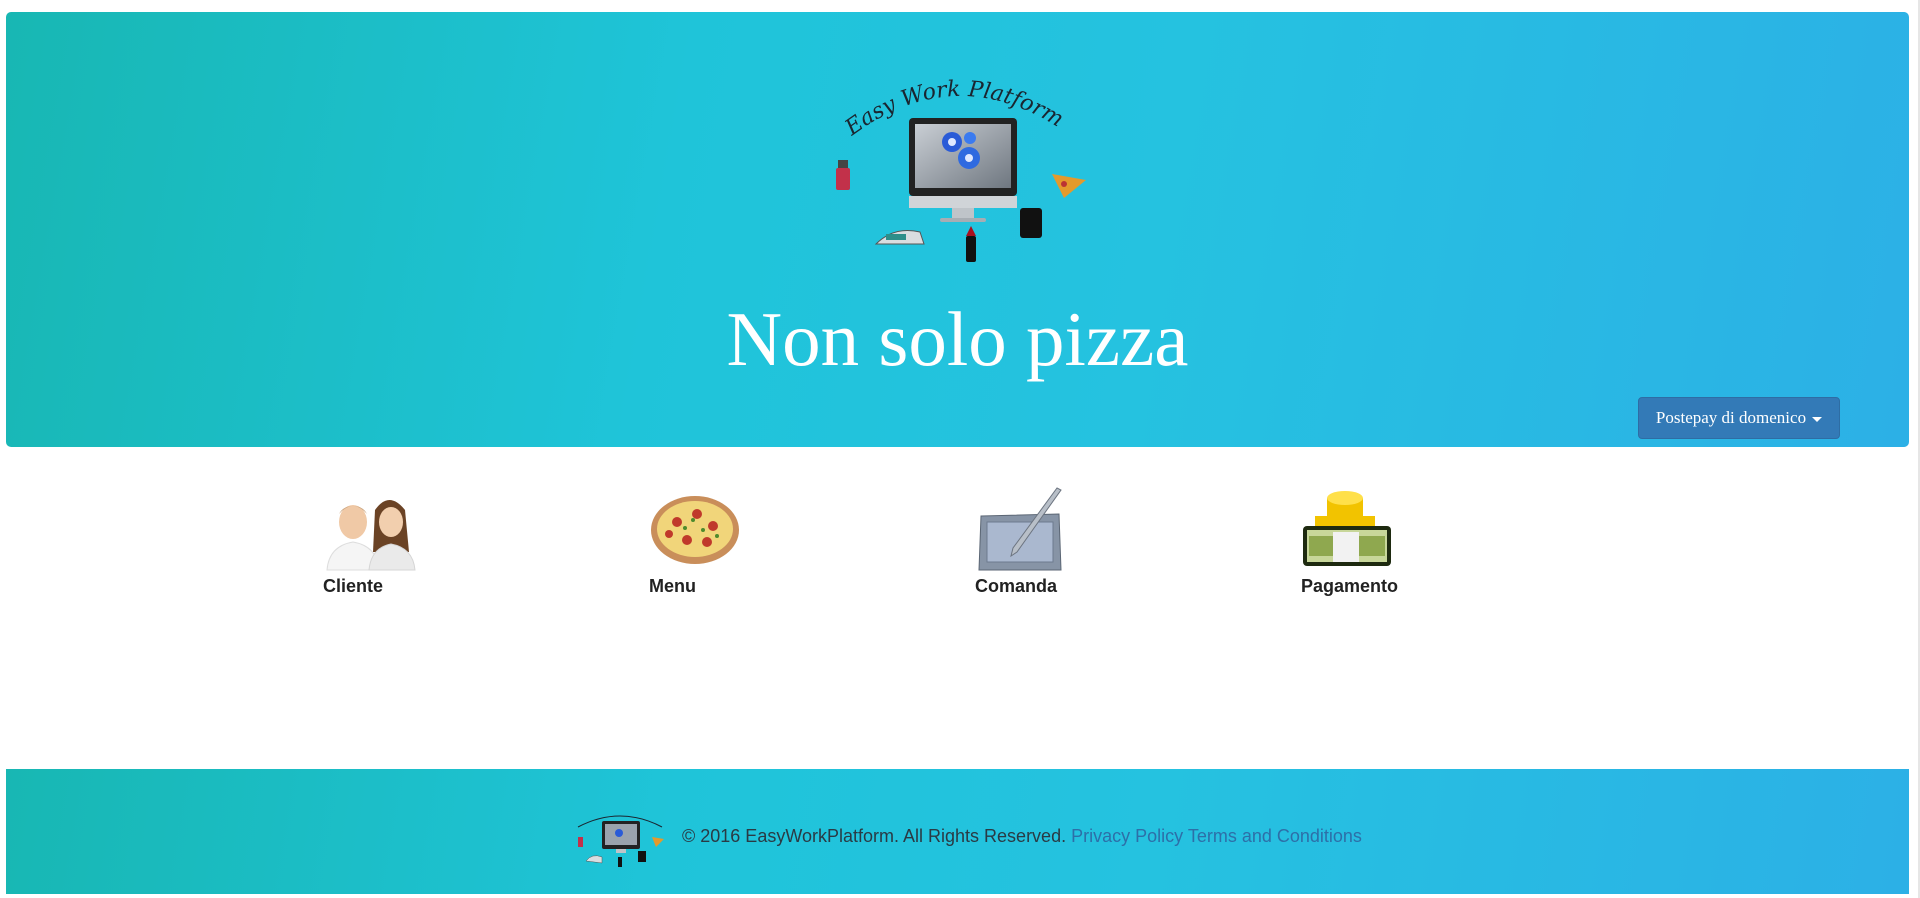  Describe the element at coordinates (1347, 528) in the screenshot. I see `money-icon` at that location.